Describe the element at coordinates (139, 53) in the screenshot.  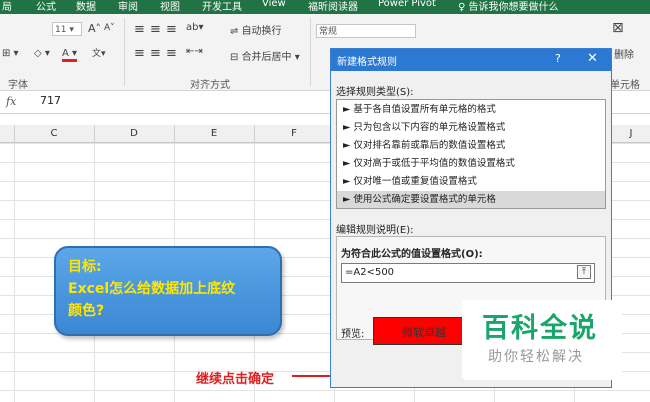
I see `align-left-button: ≡` at that location.